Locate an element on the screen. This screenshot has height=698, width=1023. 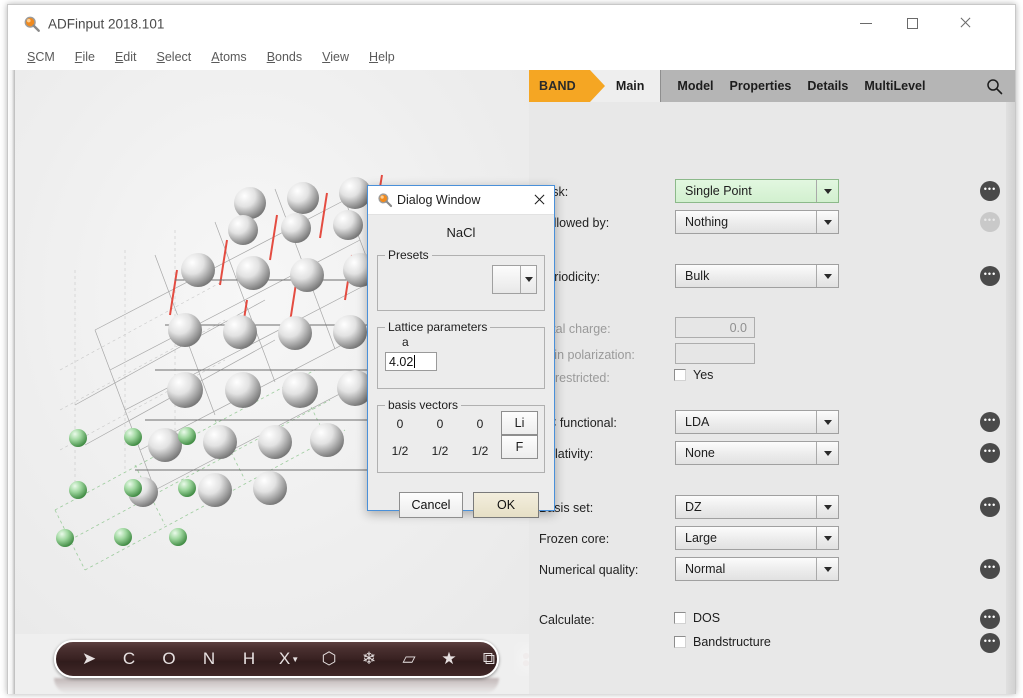
minimize-button is located at coordinates (866, 23).